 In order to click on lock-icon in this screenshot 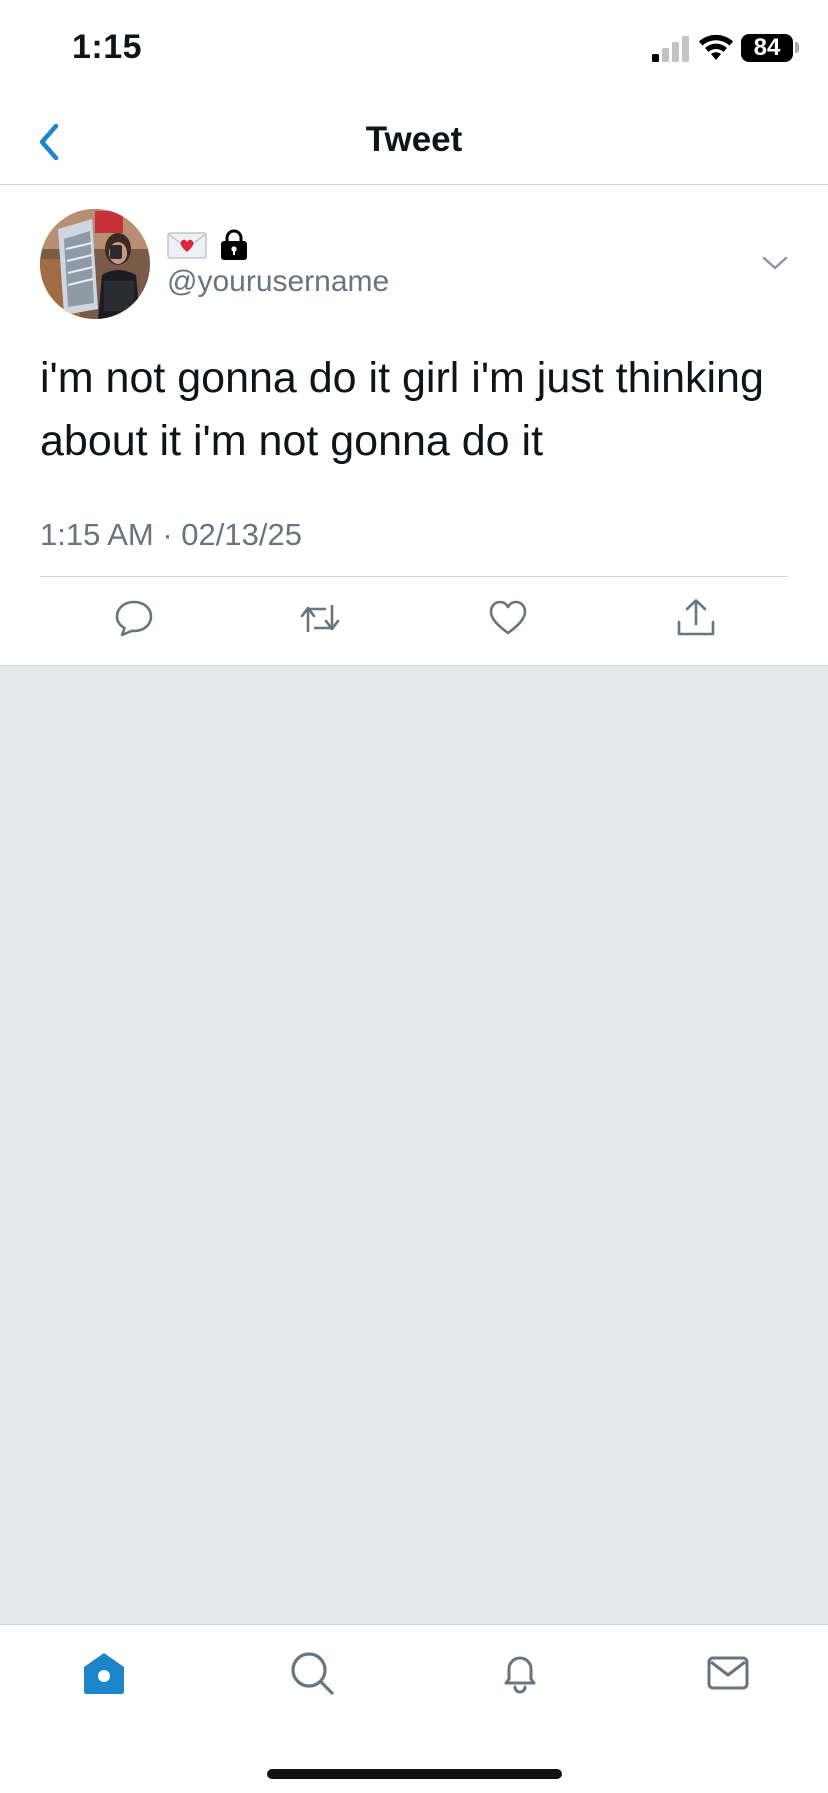, I will do `click(234, 244)`.